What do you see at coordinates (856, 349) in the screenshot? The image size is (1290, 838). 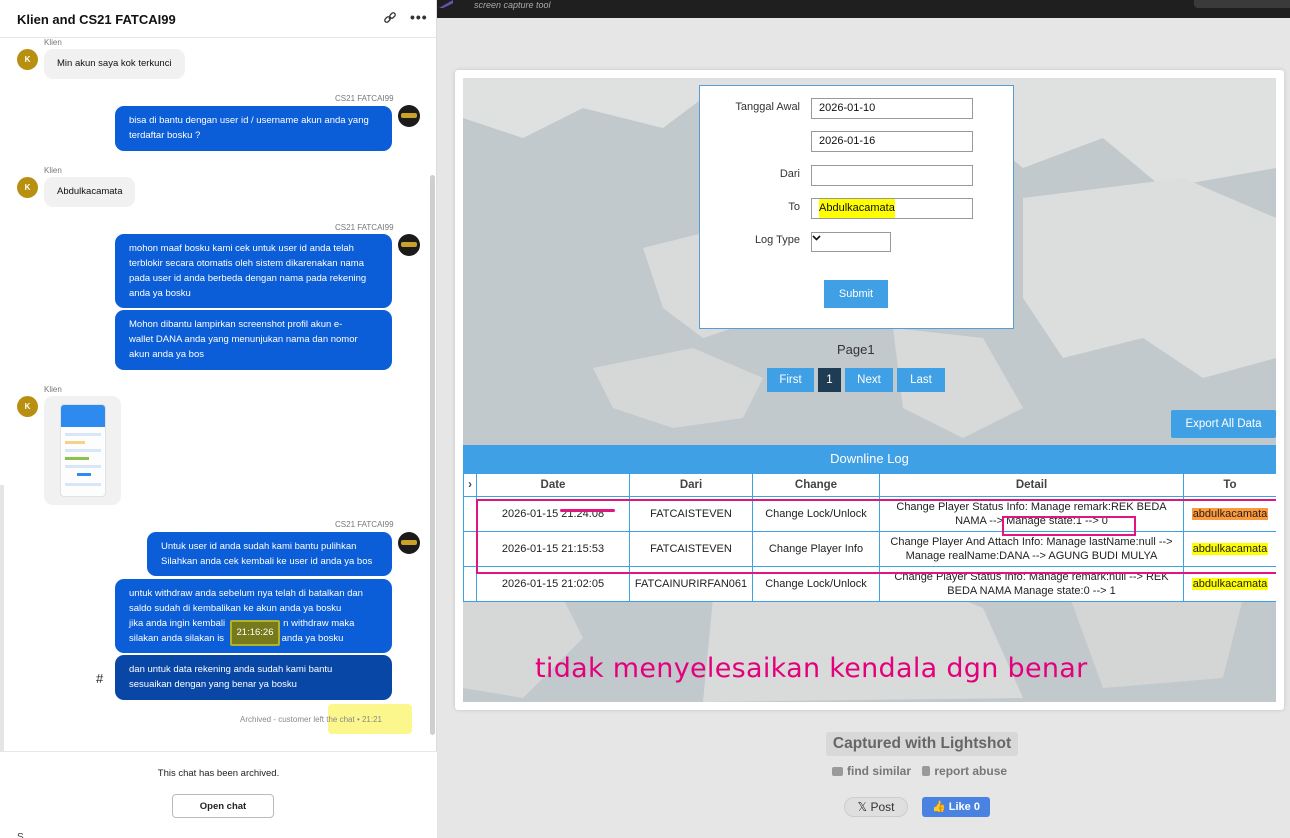 I see `page-label: Page1` at bounding box center [856, 349].